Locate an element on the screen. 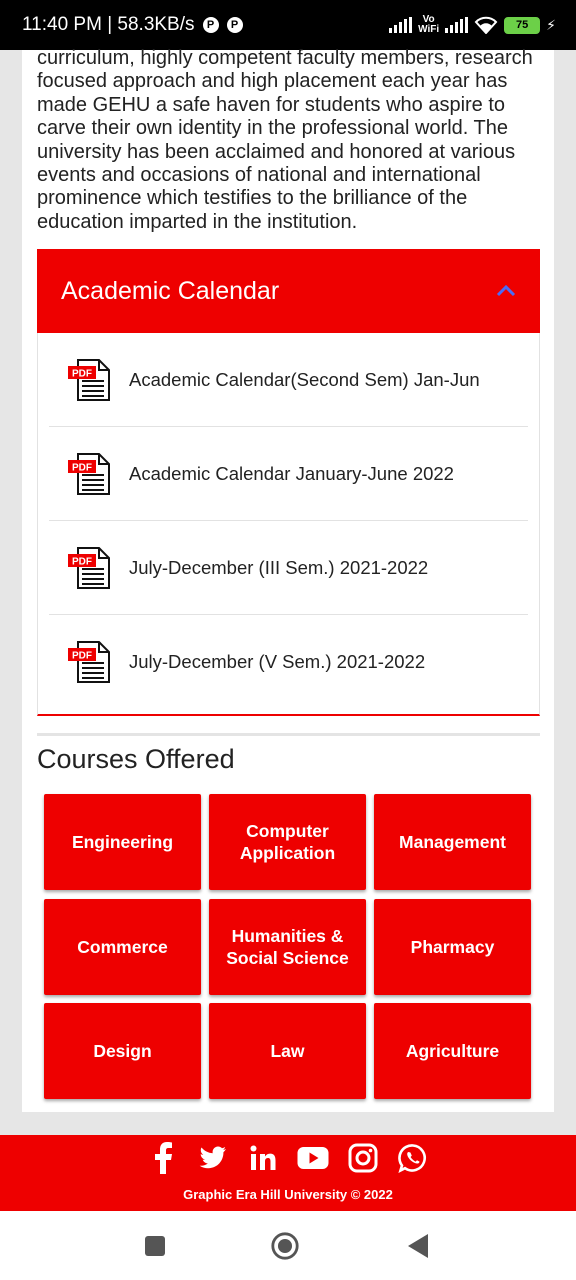  calendar-item-label: July-December (III Sem.) 2021-2022 is located at coordinates (278, 568).